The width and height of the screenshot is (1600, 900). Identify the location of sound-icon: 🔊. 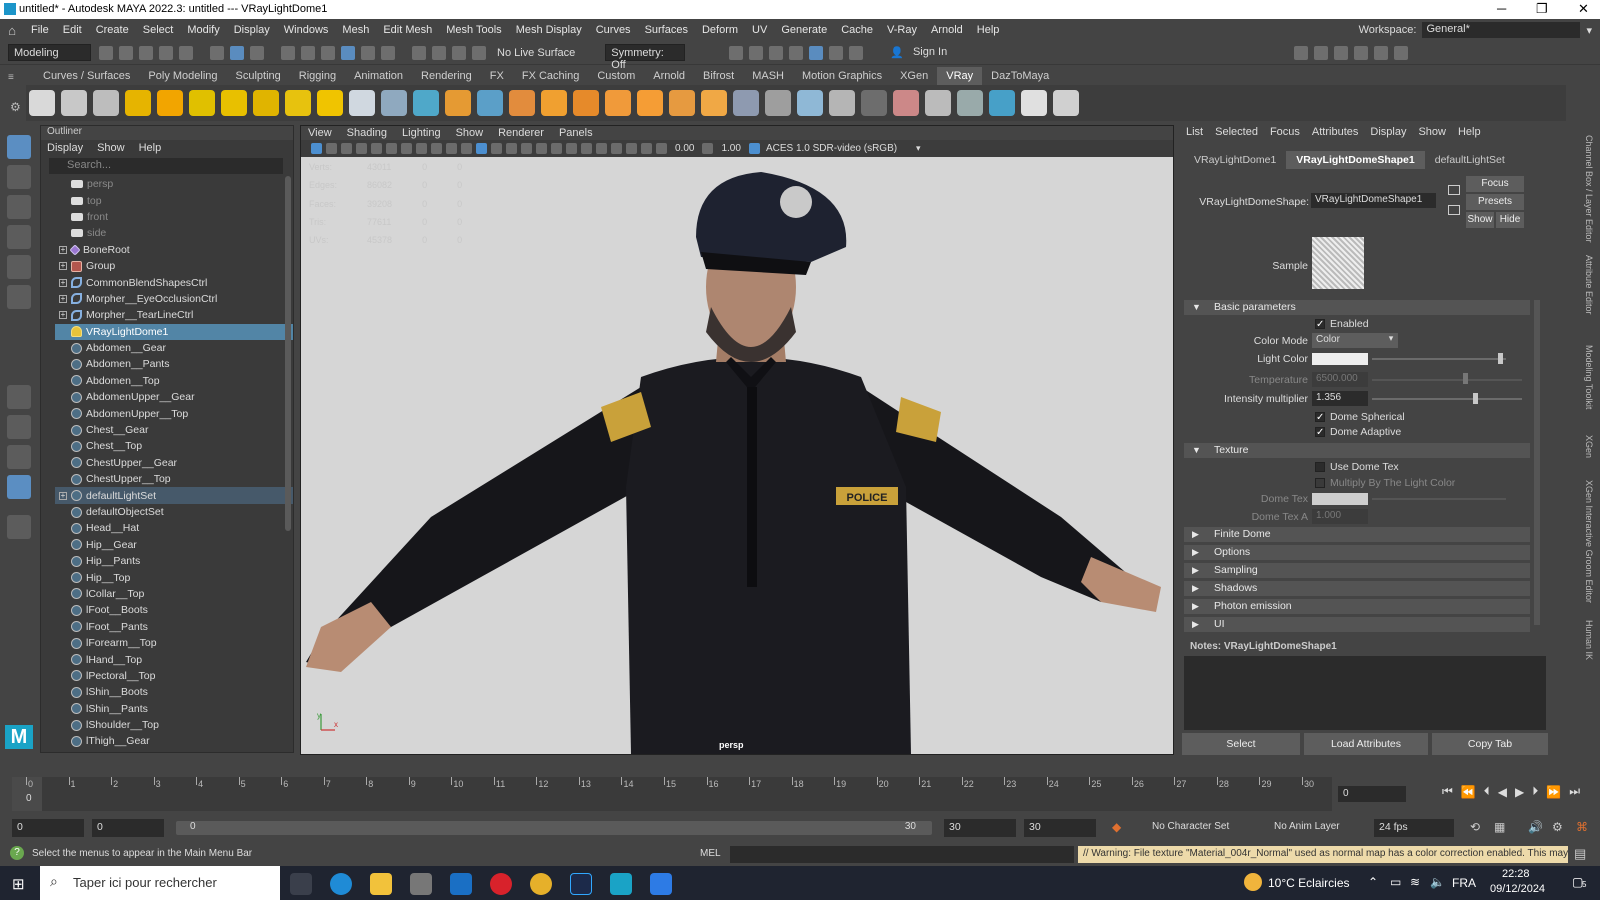
(1535, 827).